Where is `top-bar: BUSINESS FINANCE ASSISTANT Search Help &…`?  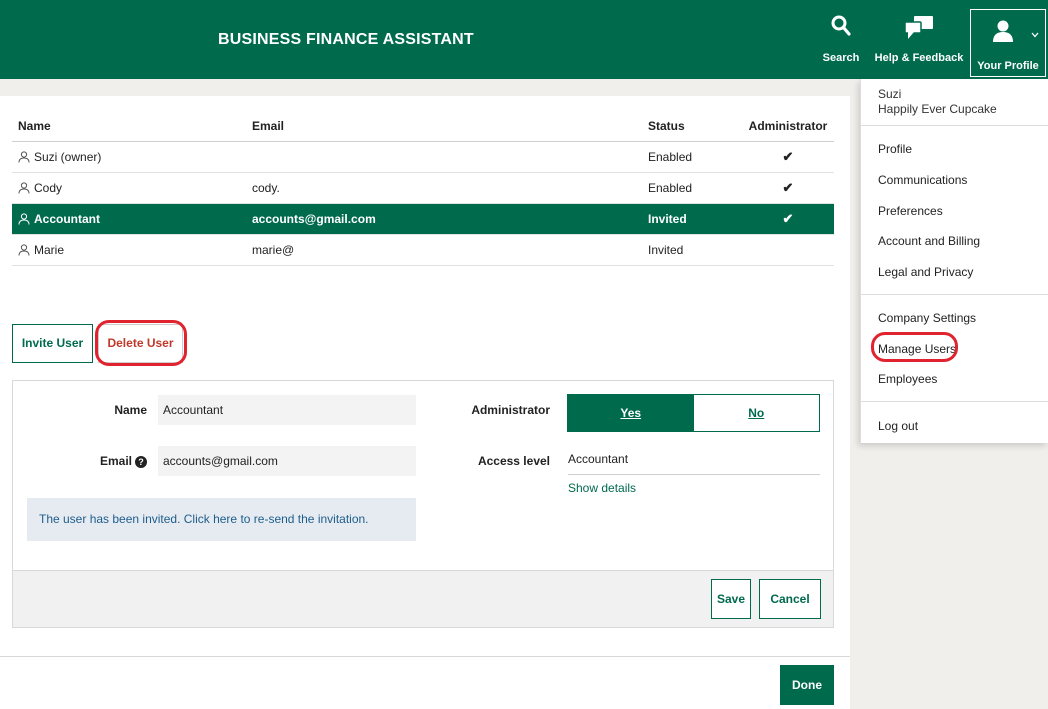
top-bar: BUSINESS FINANCE ASSISTANT Search Help &… is located at coordinates (524, 39).